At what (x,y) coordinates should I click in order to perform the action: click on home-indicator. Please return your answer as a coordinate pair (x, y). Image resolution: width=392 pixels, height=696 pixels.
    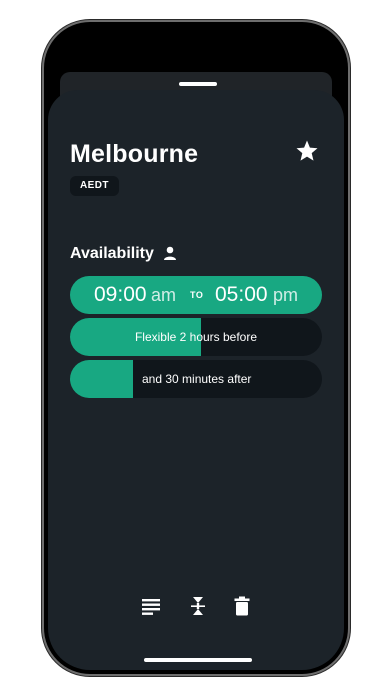
    Looking at the image, I should click on (198, 660).